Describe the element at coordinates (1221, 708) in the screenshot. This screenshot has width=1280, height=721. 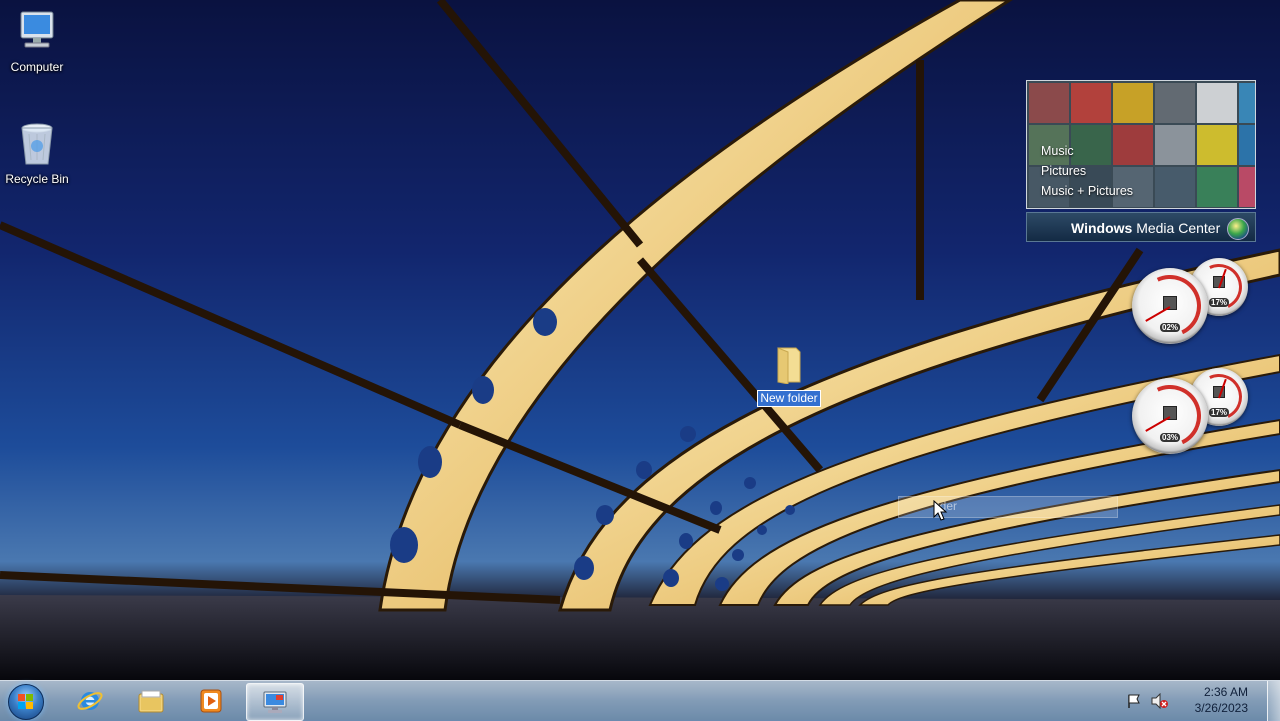
I see `clock-date: 3/26/2023` at that location.